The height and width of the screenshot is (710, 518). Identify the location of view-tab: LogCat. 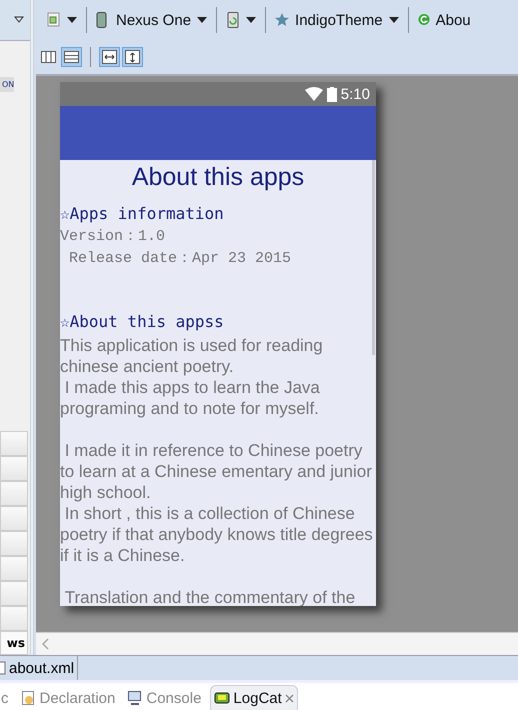
(254, 697).